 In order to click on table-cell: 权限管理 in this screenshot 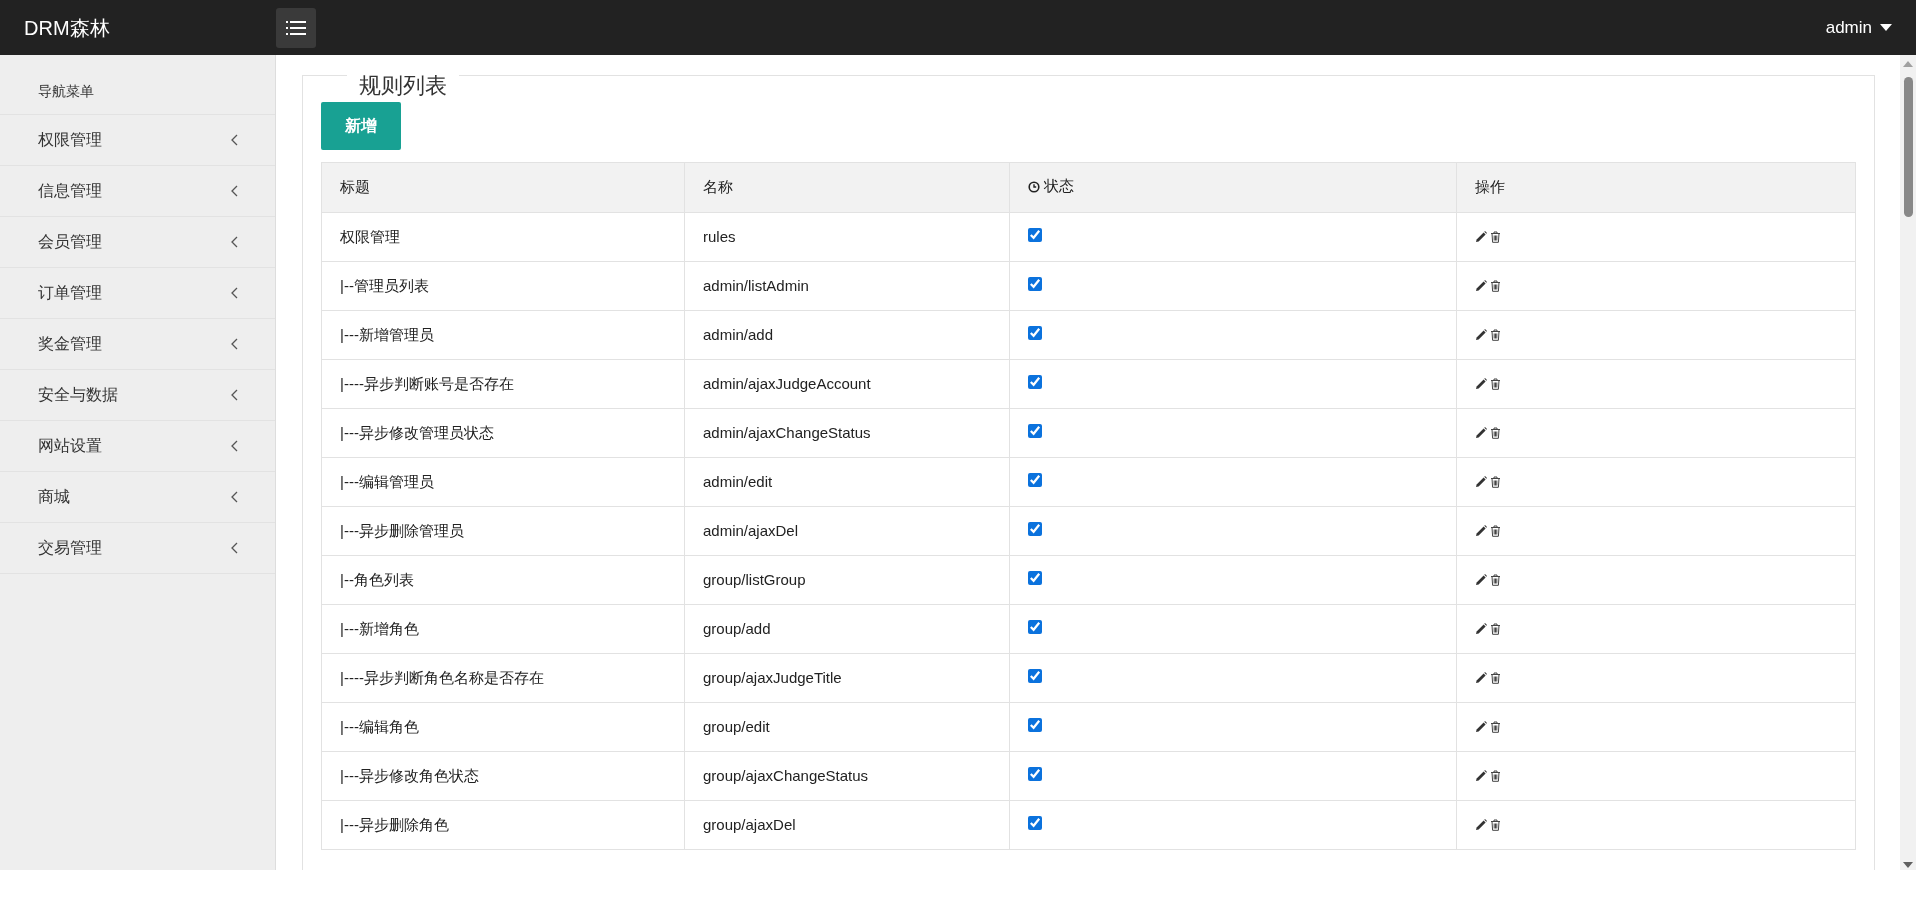, I will do `click(503, 237)`.